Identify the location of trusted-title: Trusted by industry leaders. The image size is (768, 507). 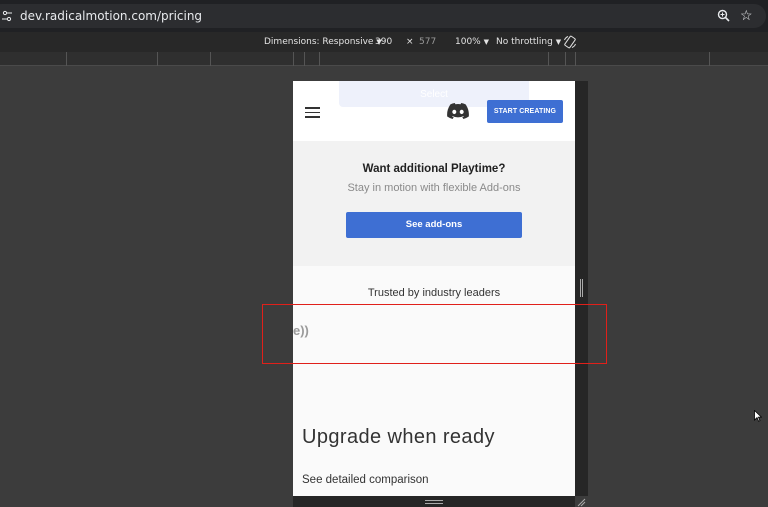
(434, 293).